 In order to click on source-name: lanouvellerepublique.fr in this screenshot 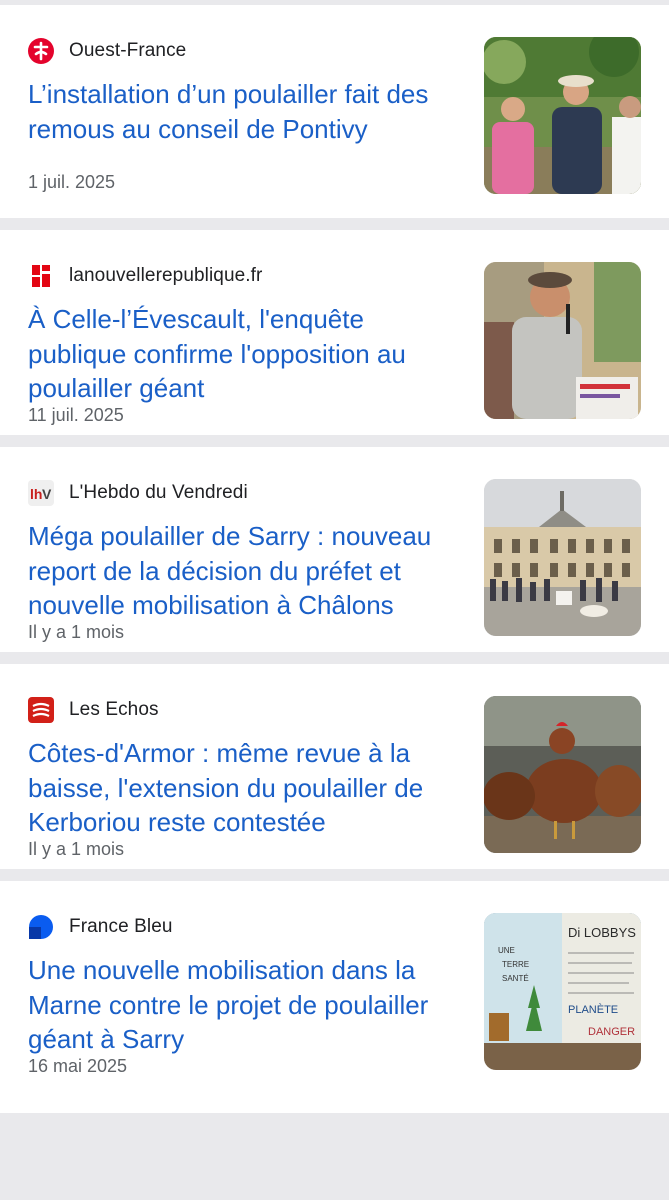, I will do `click(166, 275)`.